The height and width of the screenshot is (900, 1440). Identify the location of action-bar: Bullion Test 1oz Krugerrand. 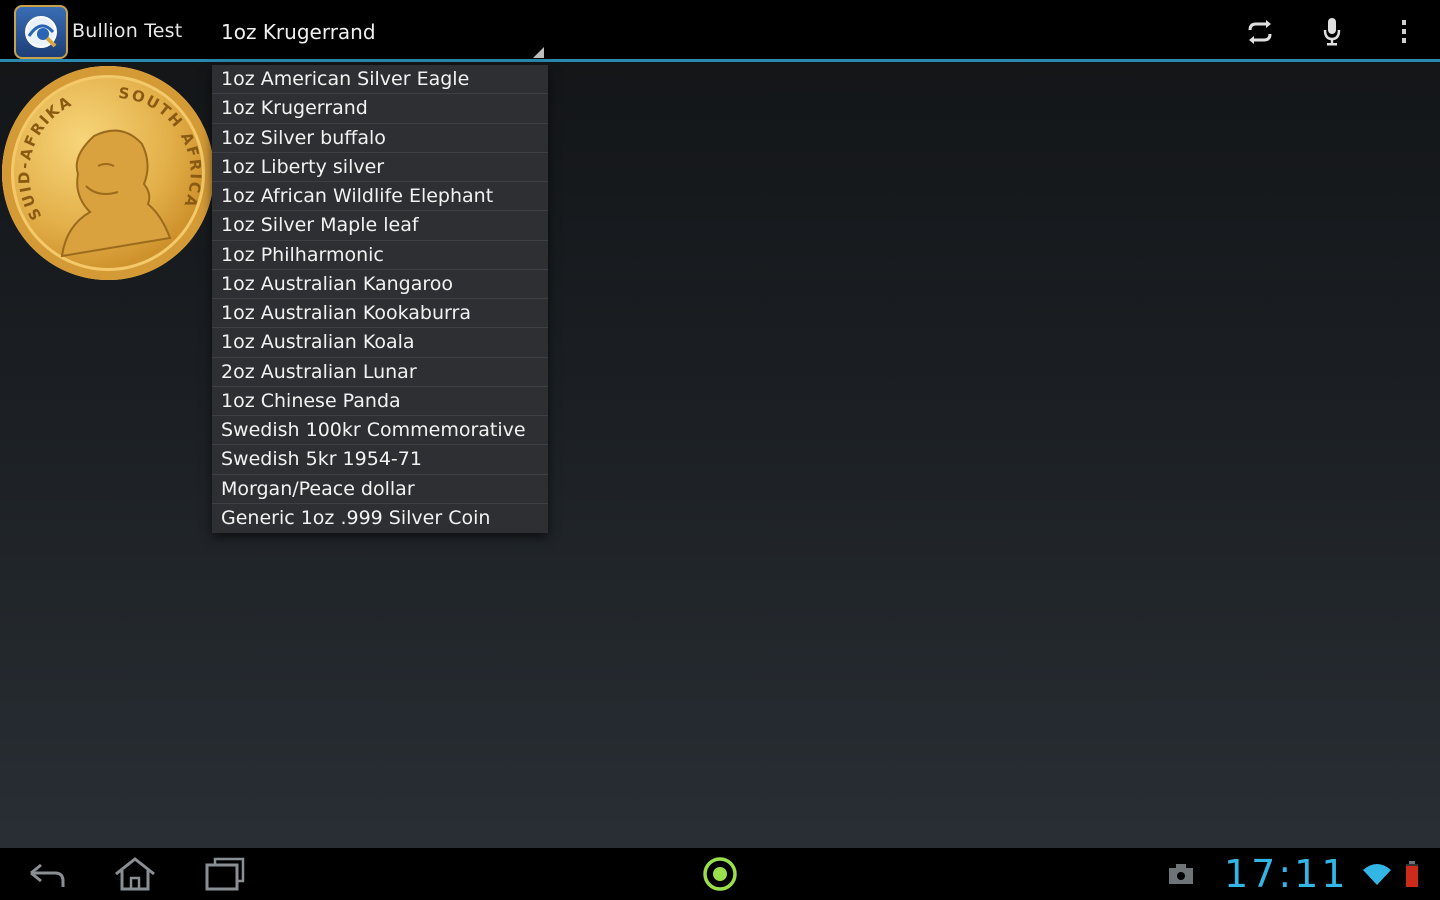
(720, 31).